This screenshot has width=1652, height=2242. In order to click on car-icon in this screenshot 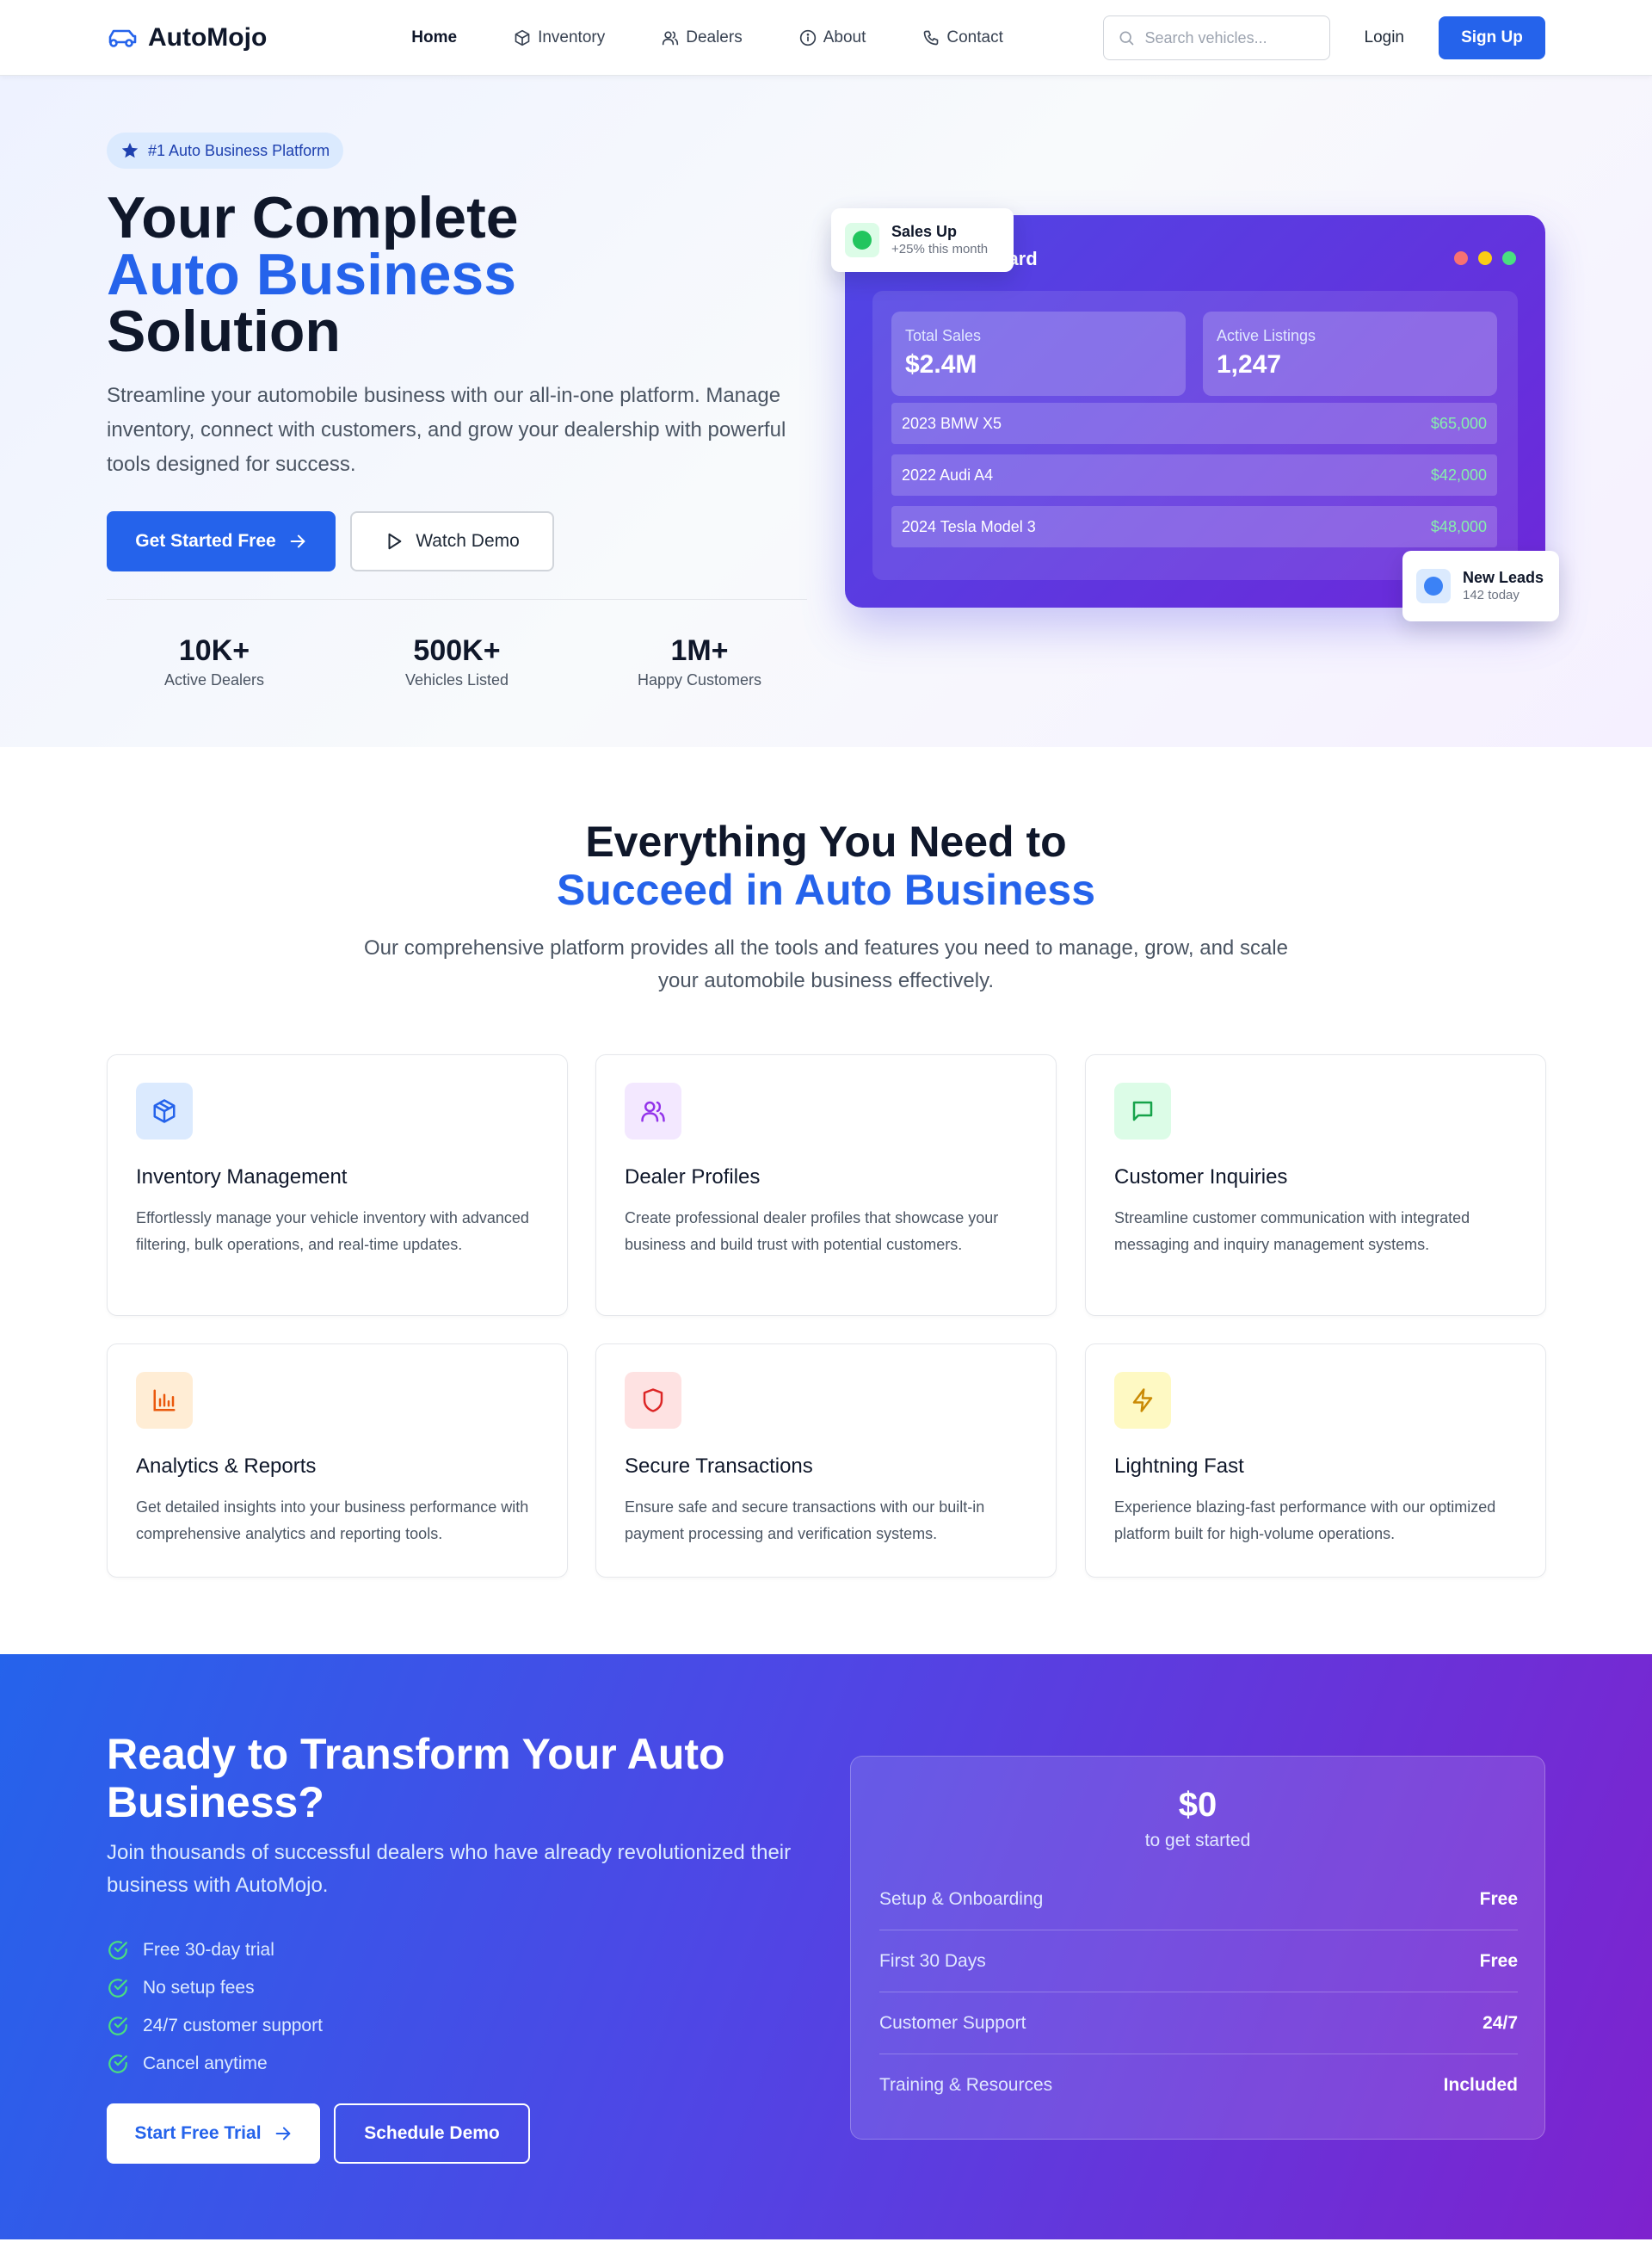, I will do `click(122, 38)`.